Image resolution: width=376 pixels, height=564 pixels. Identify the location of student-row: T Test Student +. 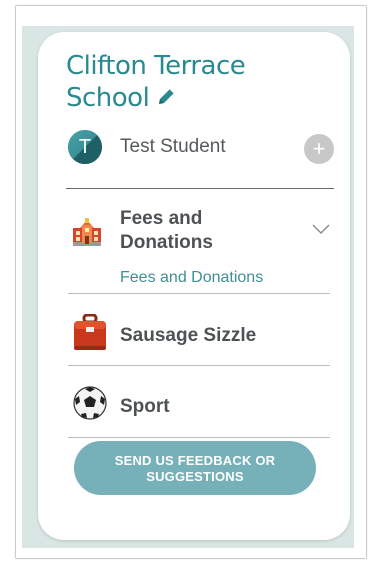
(202, 148).